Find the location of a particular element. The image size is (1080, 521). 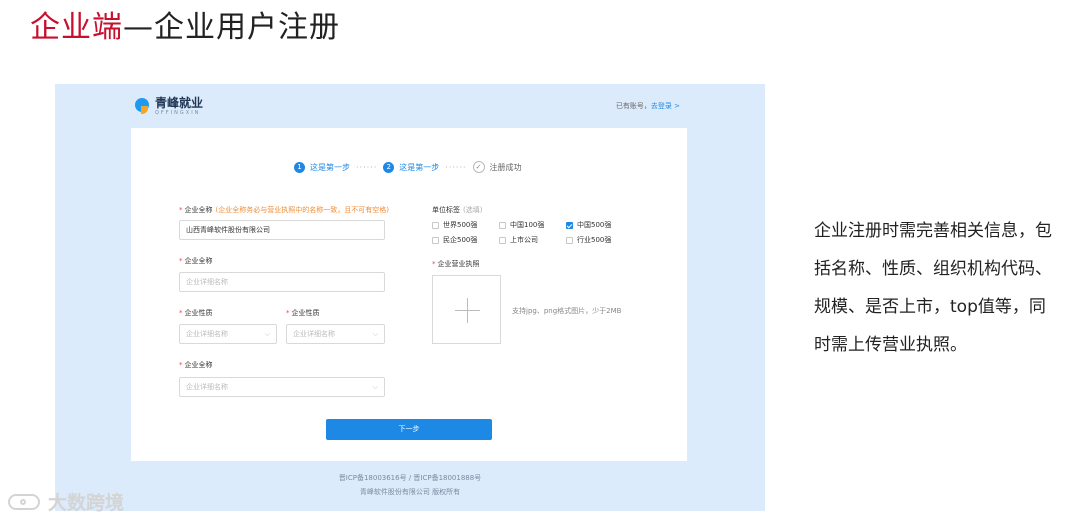

slide-title-rest: —企业用户注册 is located at coordinates (231, 27).